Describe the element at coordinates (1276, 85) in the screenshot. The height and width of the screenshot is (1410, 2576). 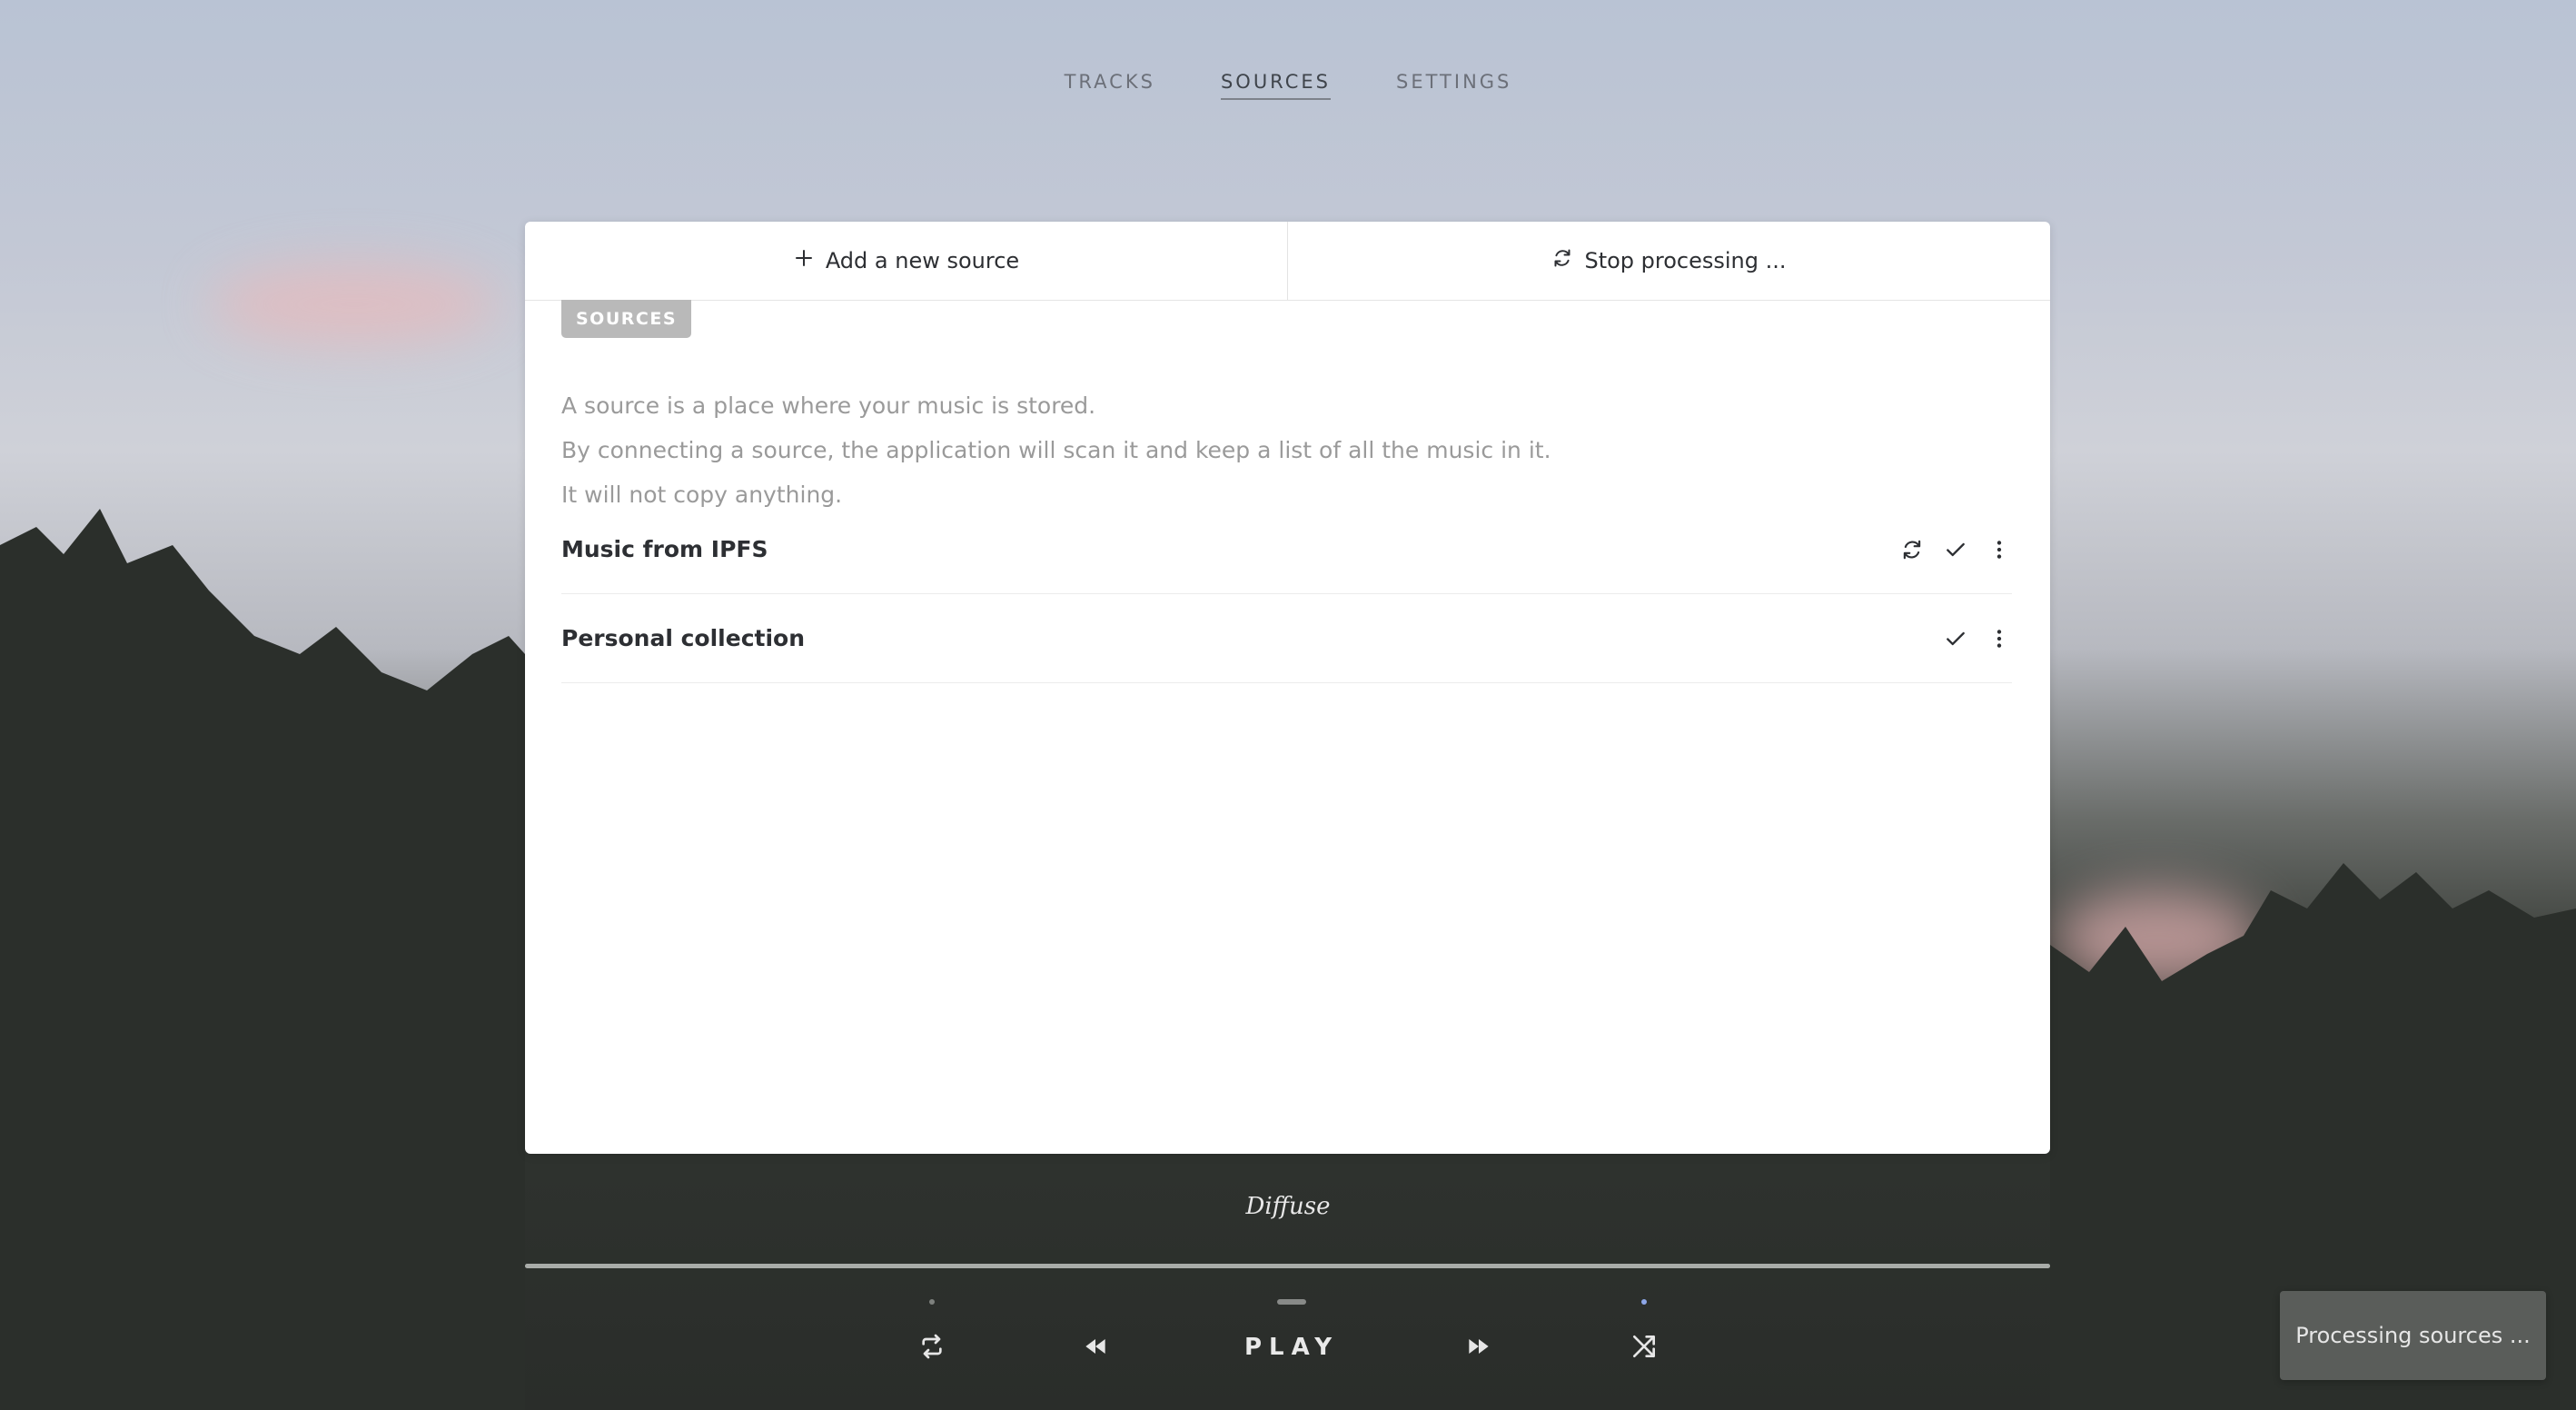
I see `tab-sources: SOURCES` at that location.